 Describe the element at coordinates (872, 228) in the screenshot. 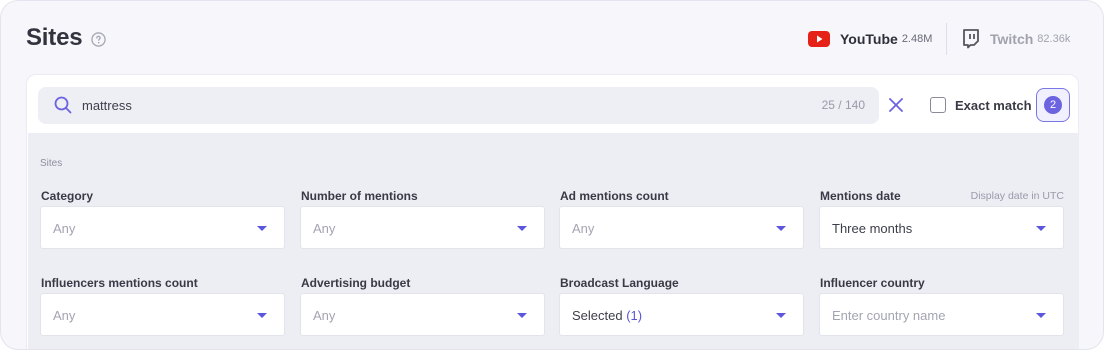

I see `select-value: Three months` at that location.